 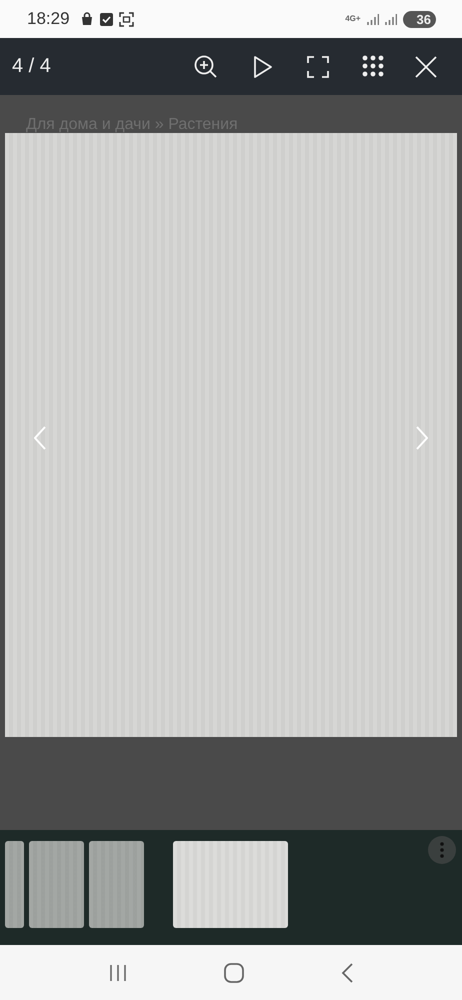 I want to click on home-icon, so click(x=234, y=972).